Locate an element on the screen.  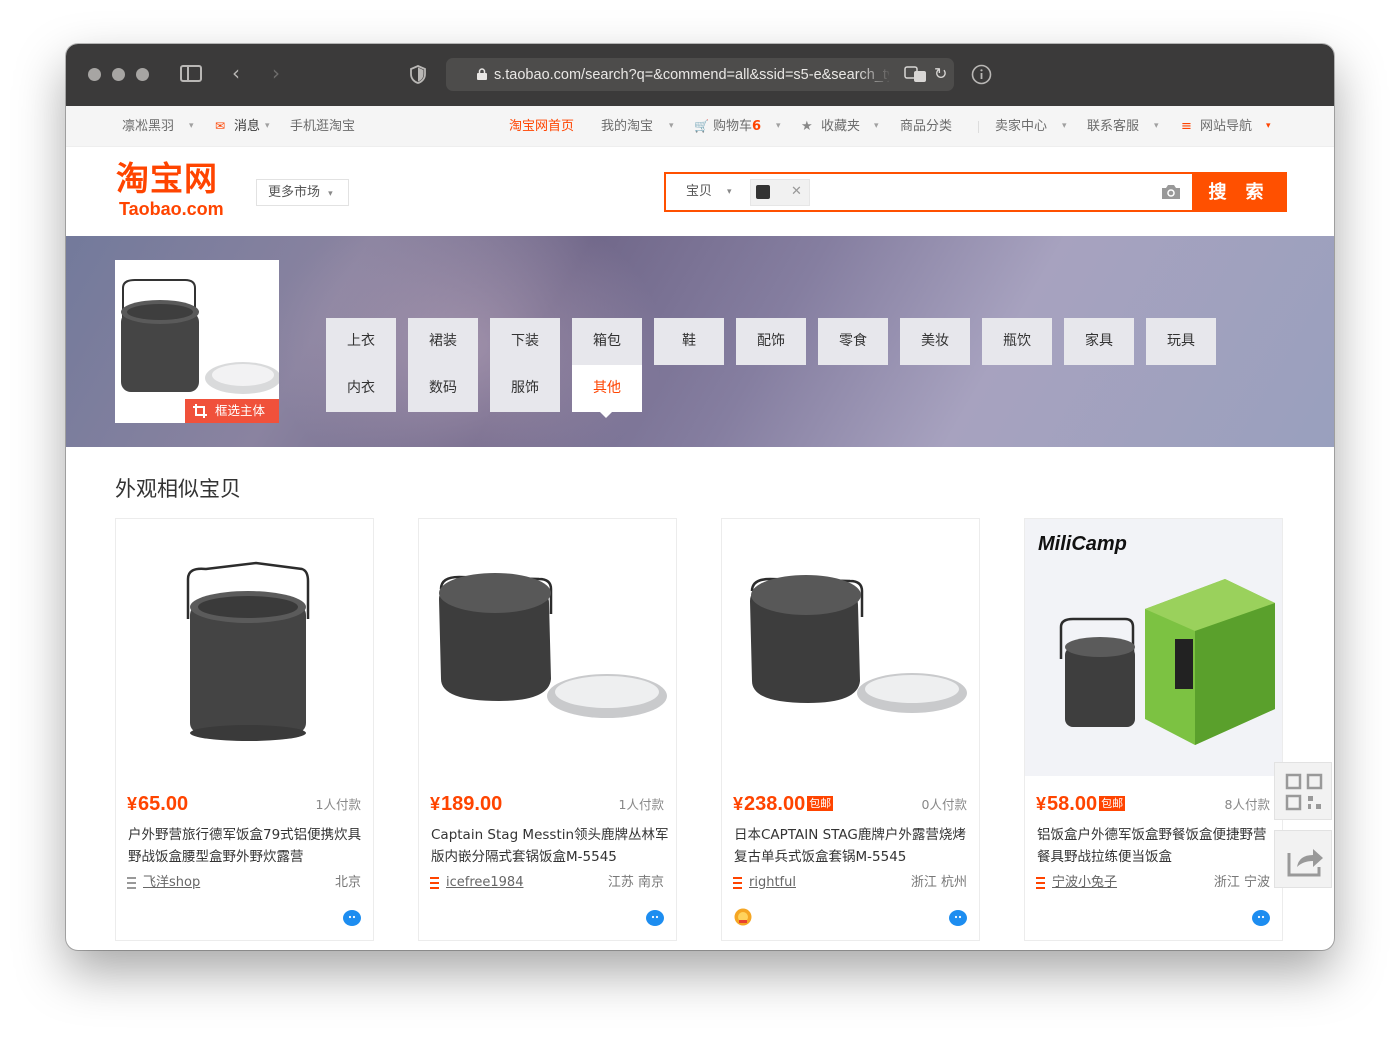
user-name-link: 凛凇黑羽 is located at coordinates (148, 126).